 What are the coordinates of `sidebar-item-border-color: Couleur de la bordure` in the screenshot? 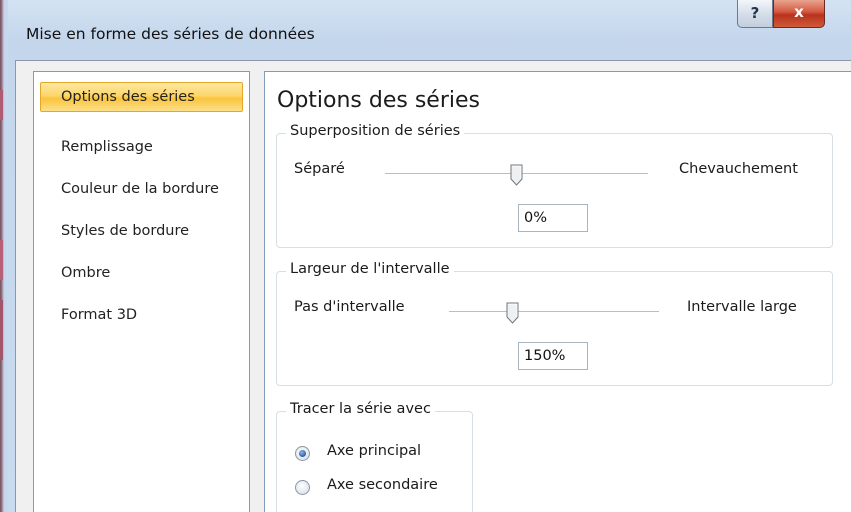 It's located at (141, 189).